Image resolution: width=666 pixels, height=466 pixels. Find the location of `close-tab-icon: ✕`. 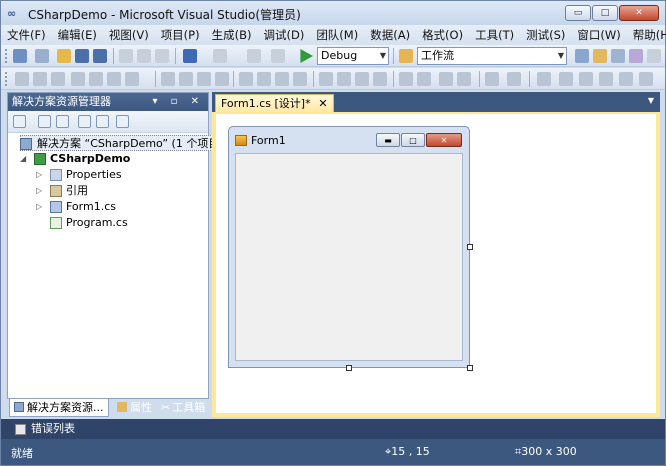

close-tab-icon: ✕ is located at coordinates (322, 103).